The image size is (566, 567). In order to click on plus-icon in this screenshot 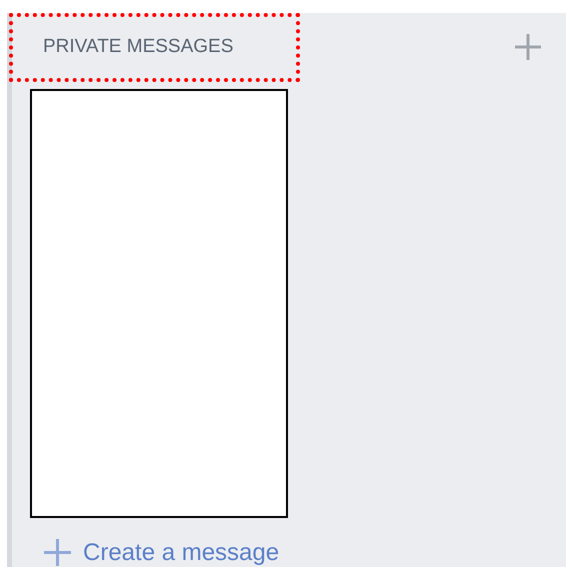, I will do `click(57, 552)`.